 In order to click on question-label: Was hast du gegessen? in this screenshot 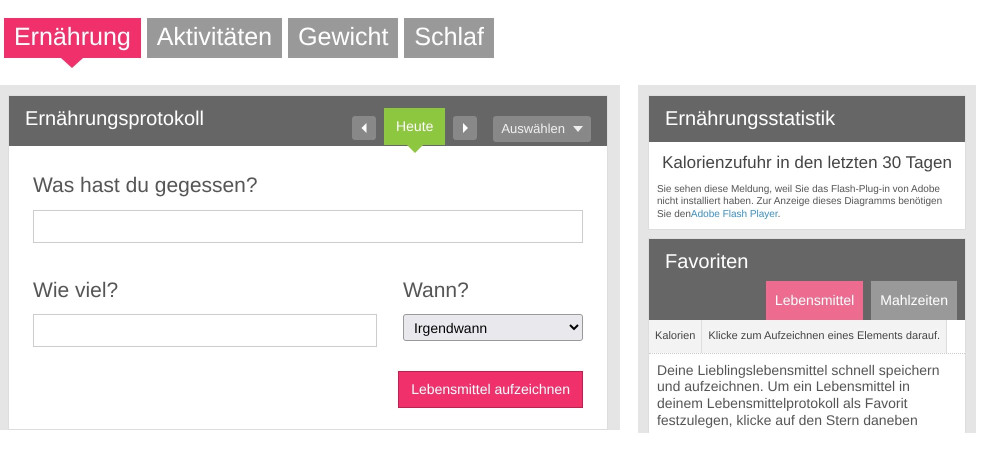, I will do `click(146, 186)`.